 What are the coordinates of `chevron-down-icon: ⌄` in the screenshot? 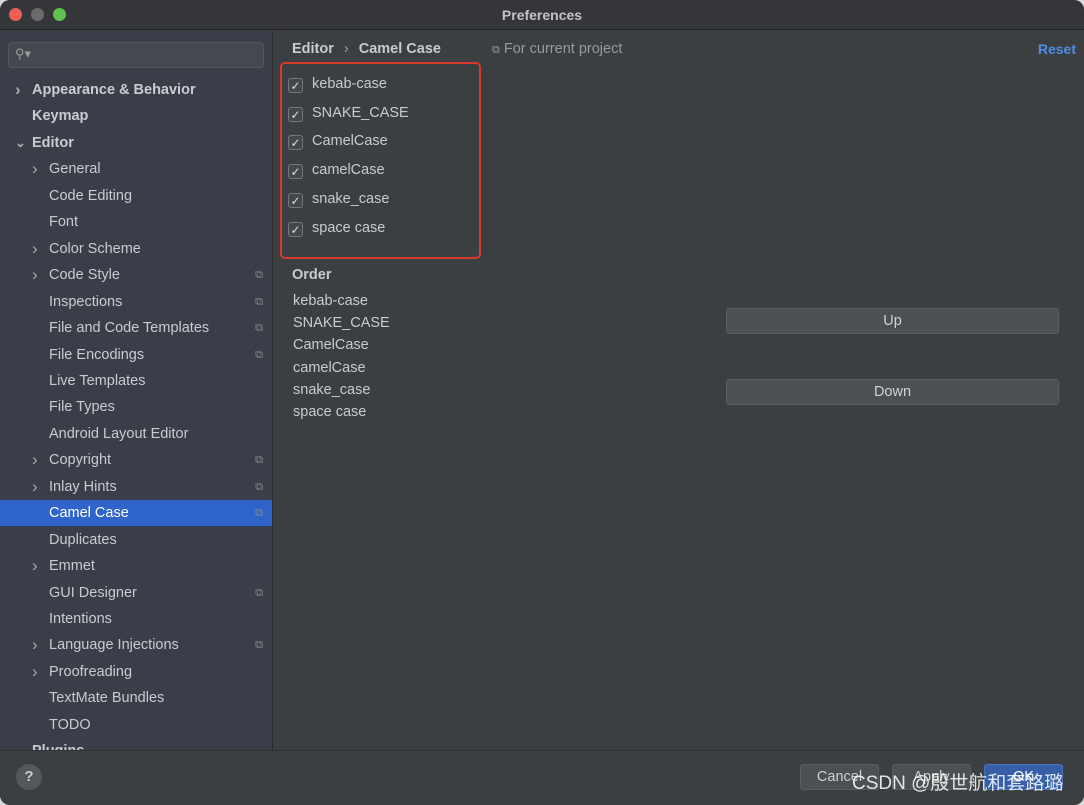 It's located at (20, 143).